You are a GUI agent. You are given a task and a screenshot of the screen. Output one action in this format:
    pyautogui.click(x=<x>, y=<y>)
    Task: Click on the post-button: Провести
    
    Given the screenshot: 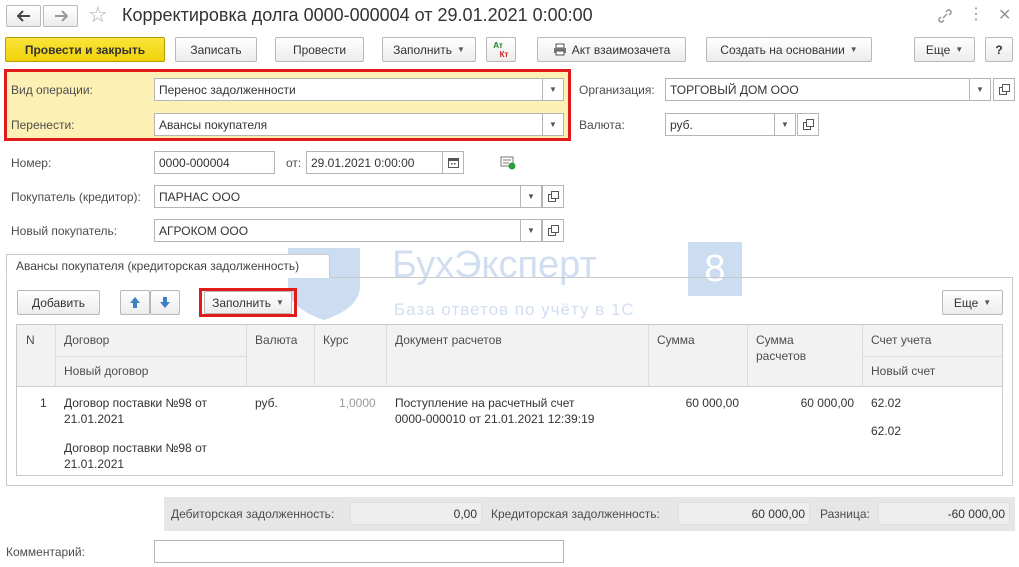 What is the action you would take?
    pyautogui.click(x=319, y=49)
    